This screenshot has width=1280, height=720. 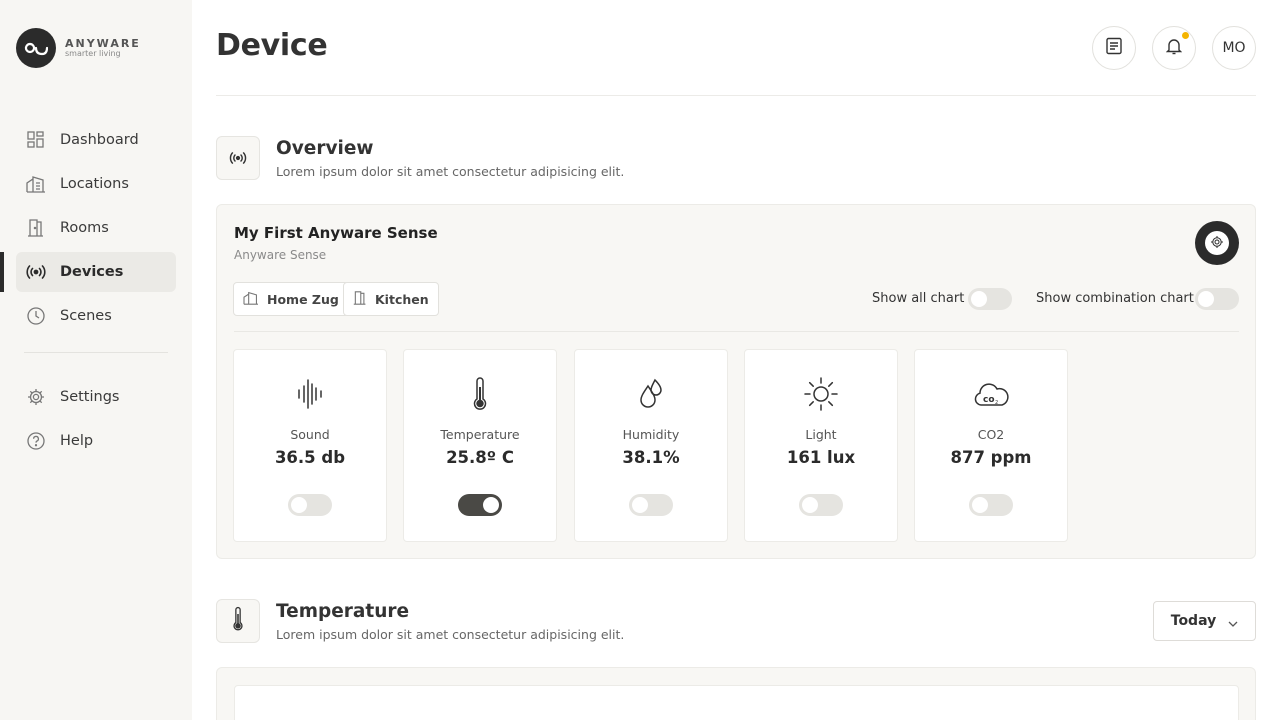 I want to click on brand-tagline: smarter living, so click(x=93, y=53).